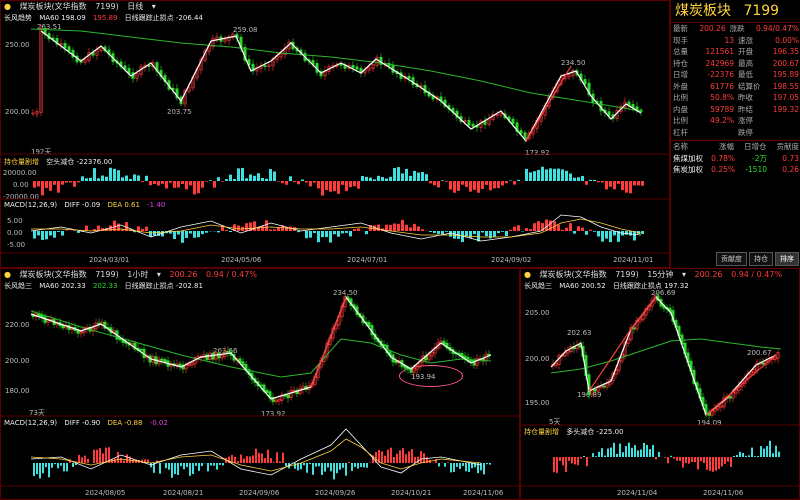 The width and height of the screenshot is (800, 500). I want to click on sector-name: 焦炭加权, so click(688, 169).